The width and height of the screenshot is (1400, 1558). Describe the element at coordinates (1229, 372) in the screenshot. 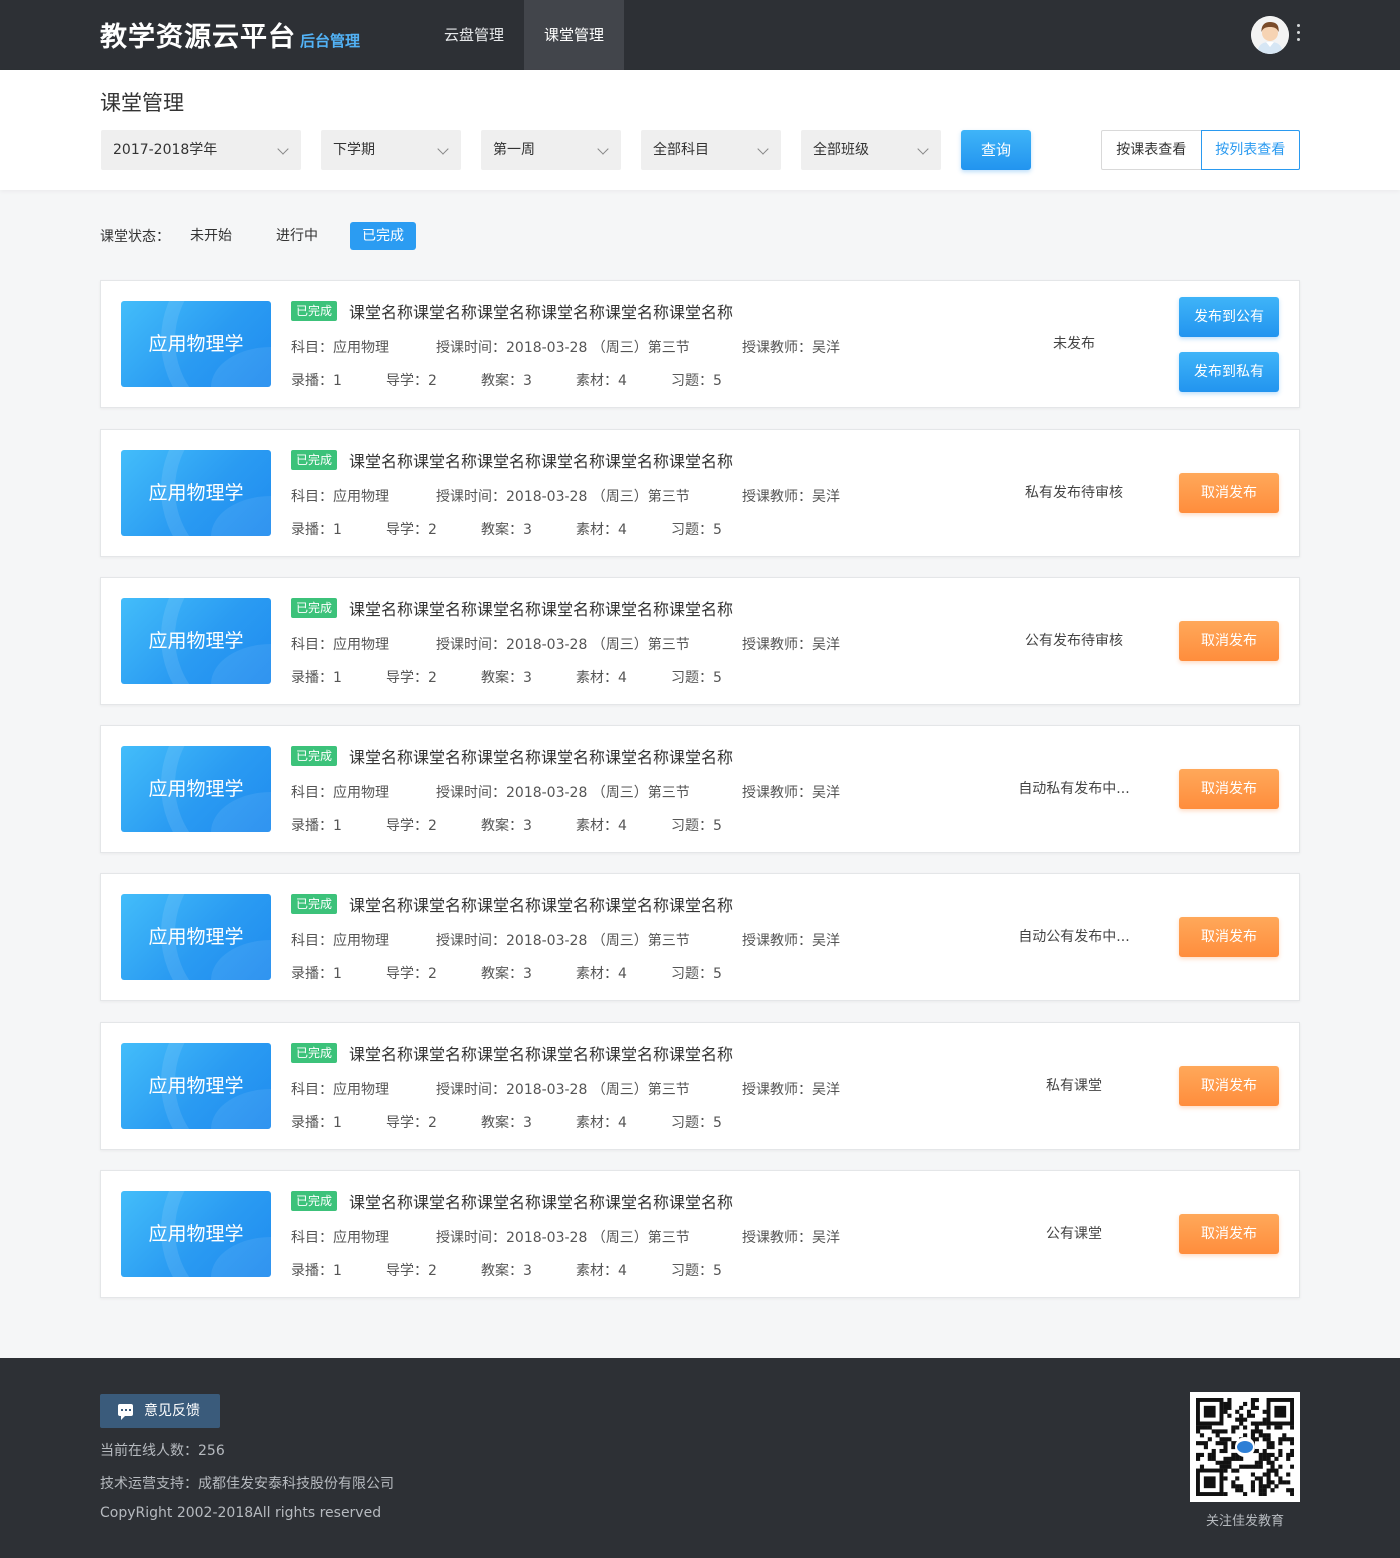

I see `publish-private-button: 发布到私有` at that location.